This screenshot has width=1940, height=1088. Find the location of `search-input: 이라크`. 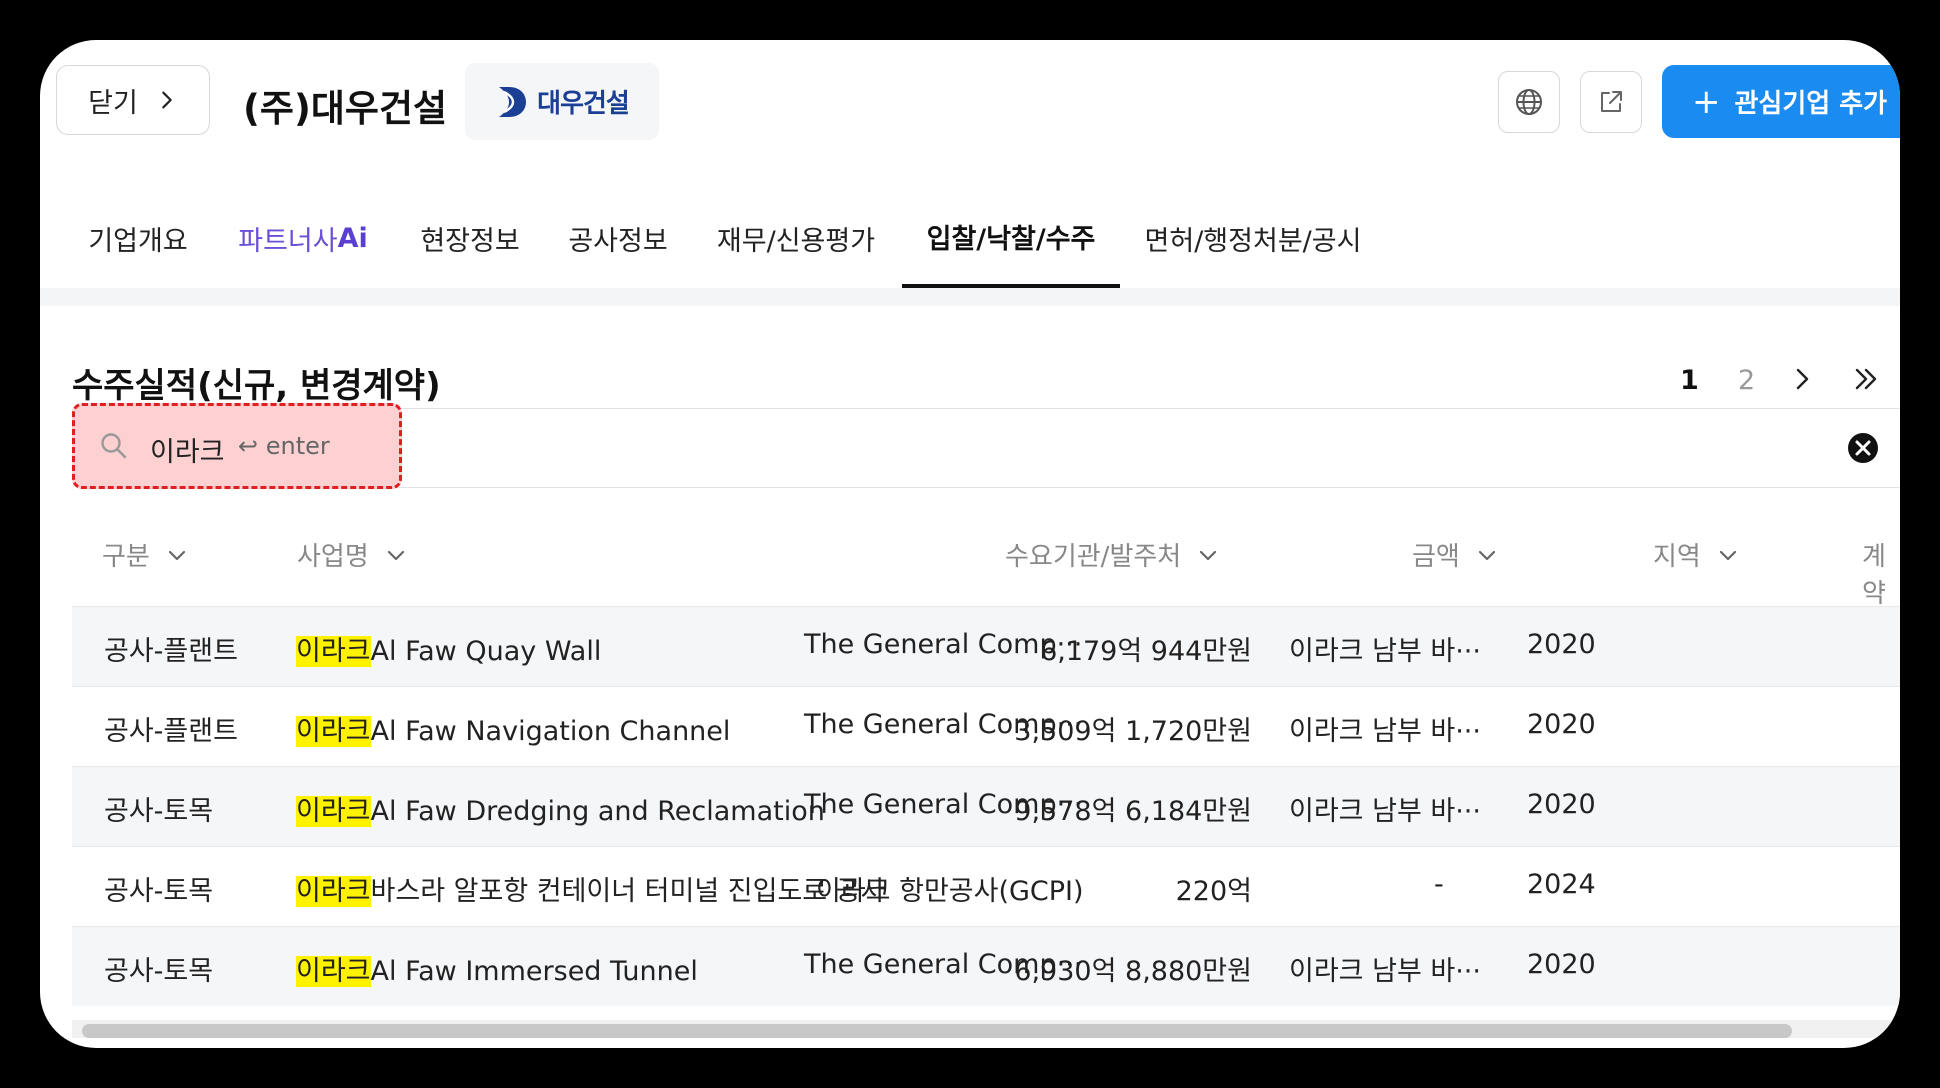

search-input: 이라크 is located at coordinates (187, 449).